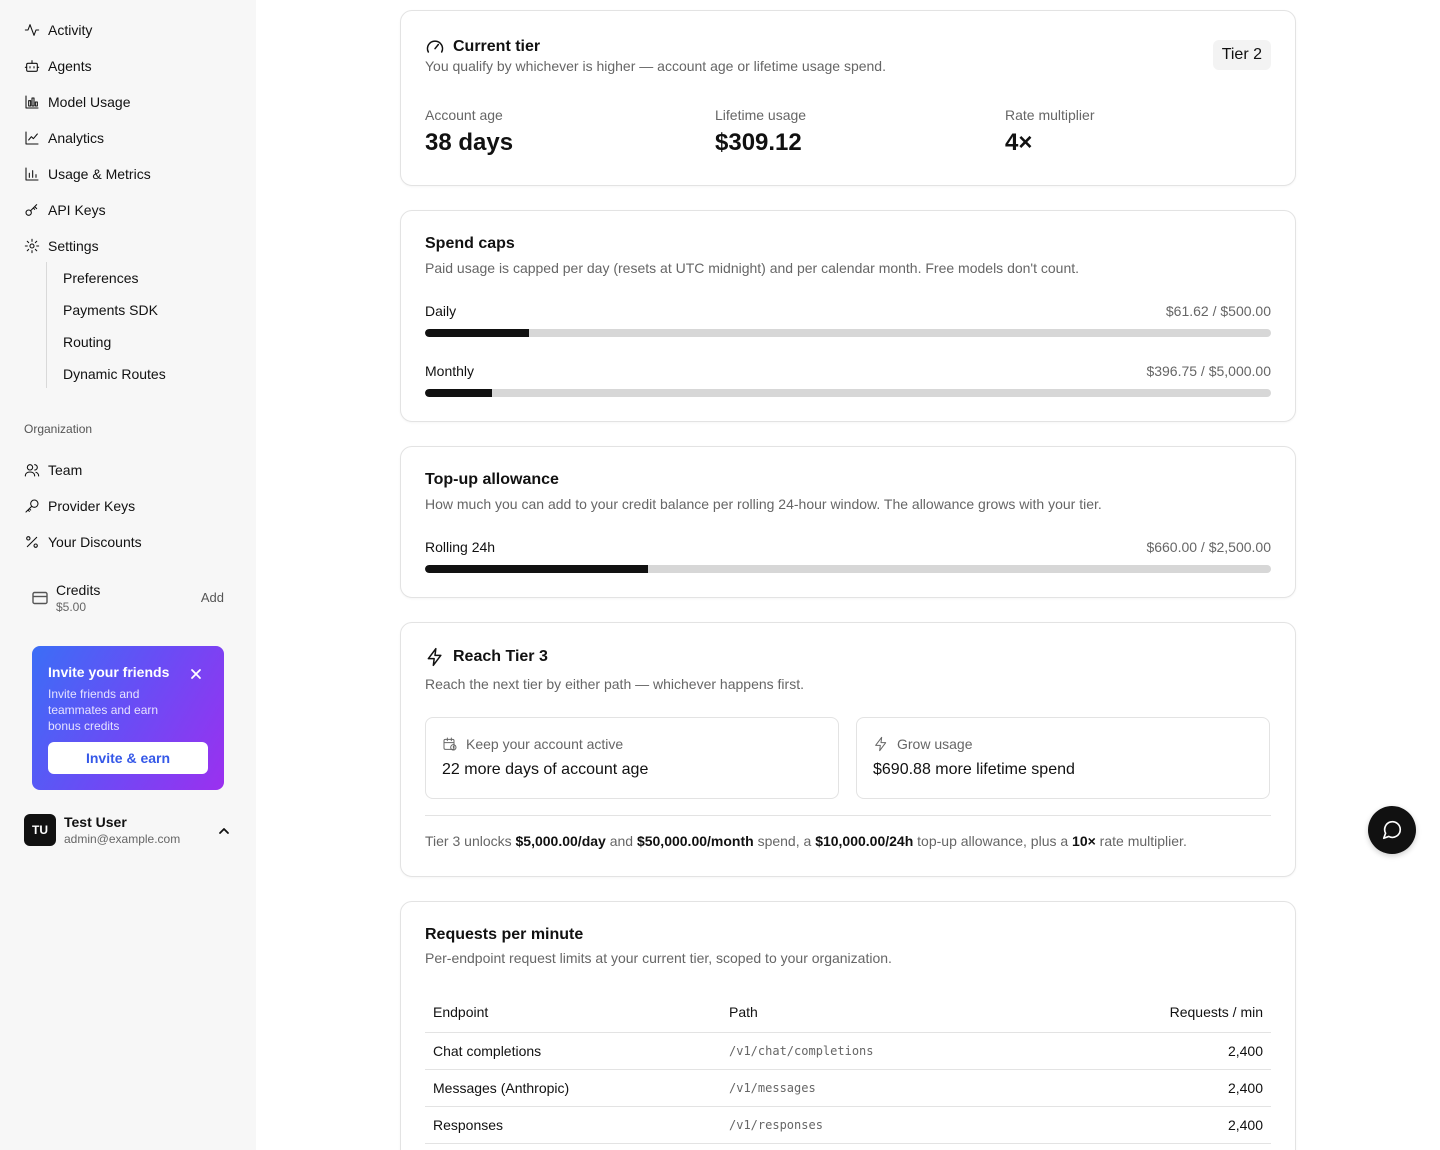  Describe the element at coordinates (758, 142) in the screenshot. I see `stat-value: $309.12` at that location.